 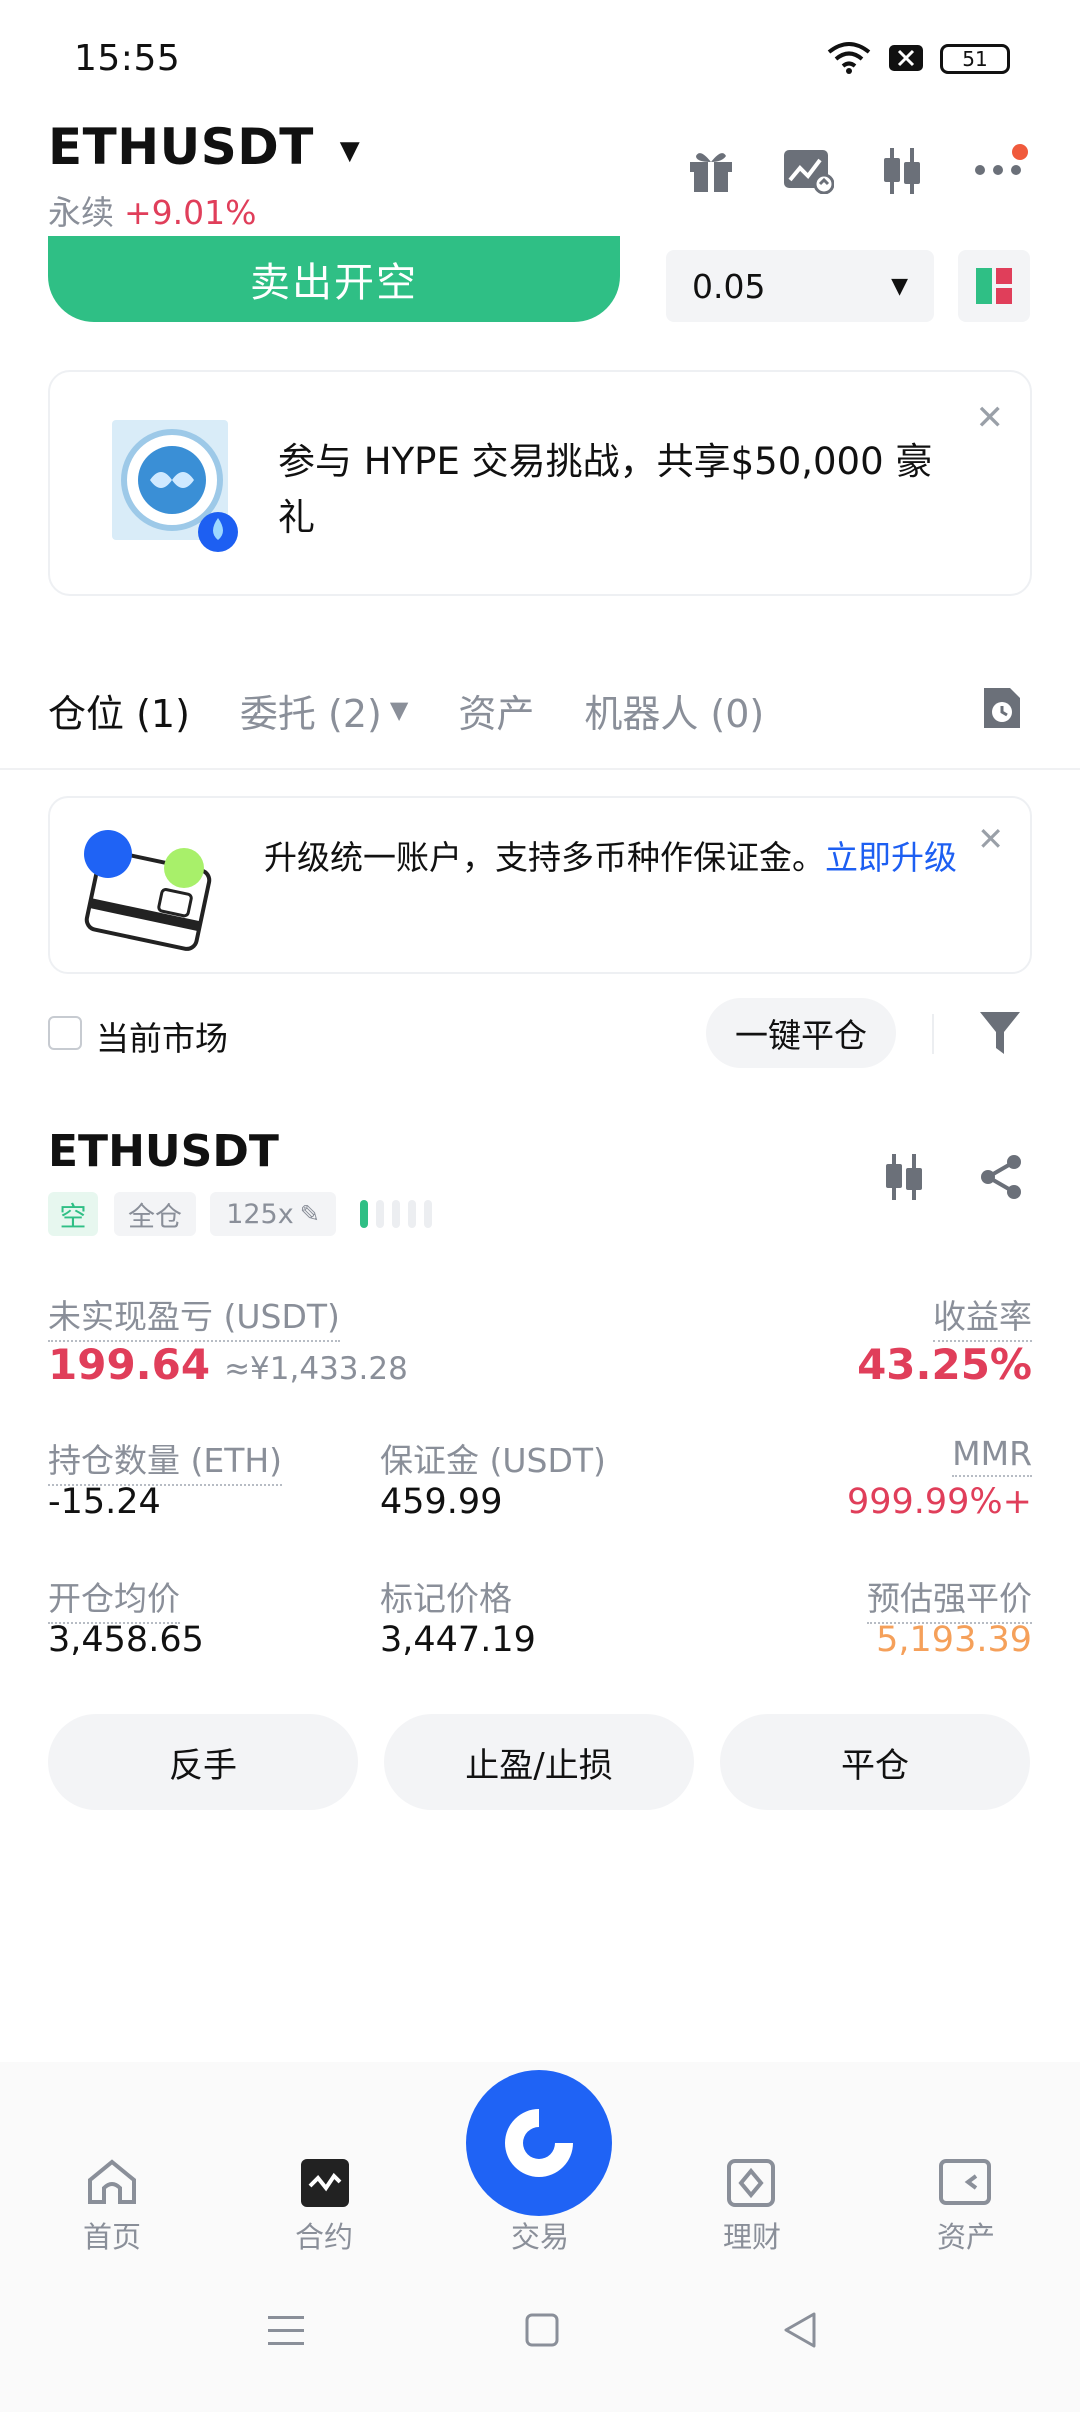 What do you see at coordinates (605, 489) in the screenshot?
I see `promo-text: 参与 HYPE 交易挑战，共享$50,000 豪礼` at bounding box center [605, 489].